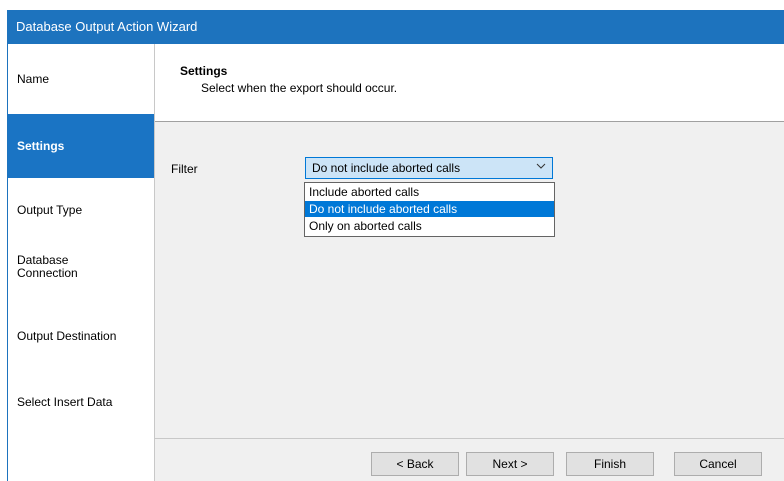 The height and width of the screenshot is (481, 784). I want to click on filter-selected-value: Do not include aborted calls, so click(386, 168).